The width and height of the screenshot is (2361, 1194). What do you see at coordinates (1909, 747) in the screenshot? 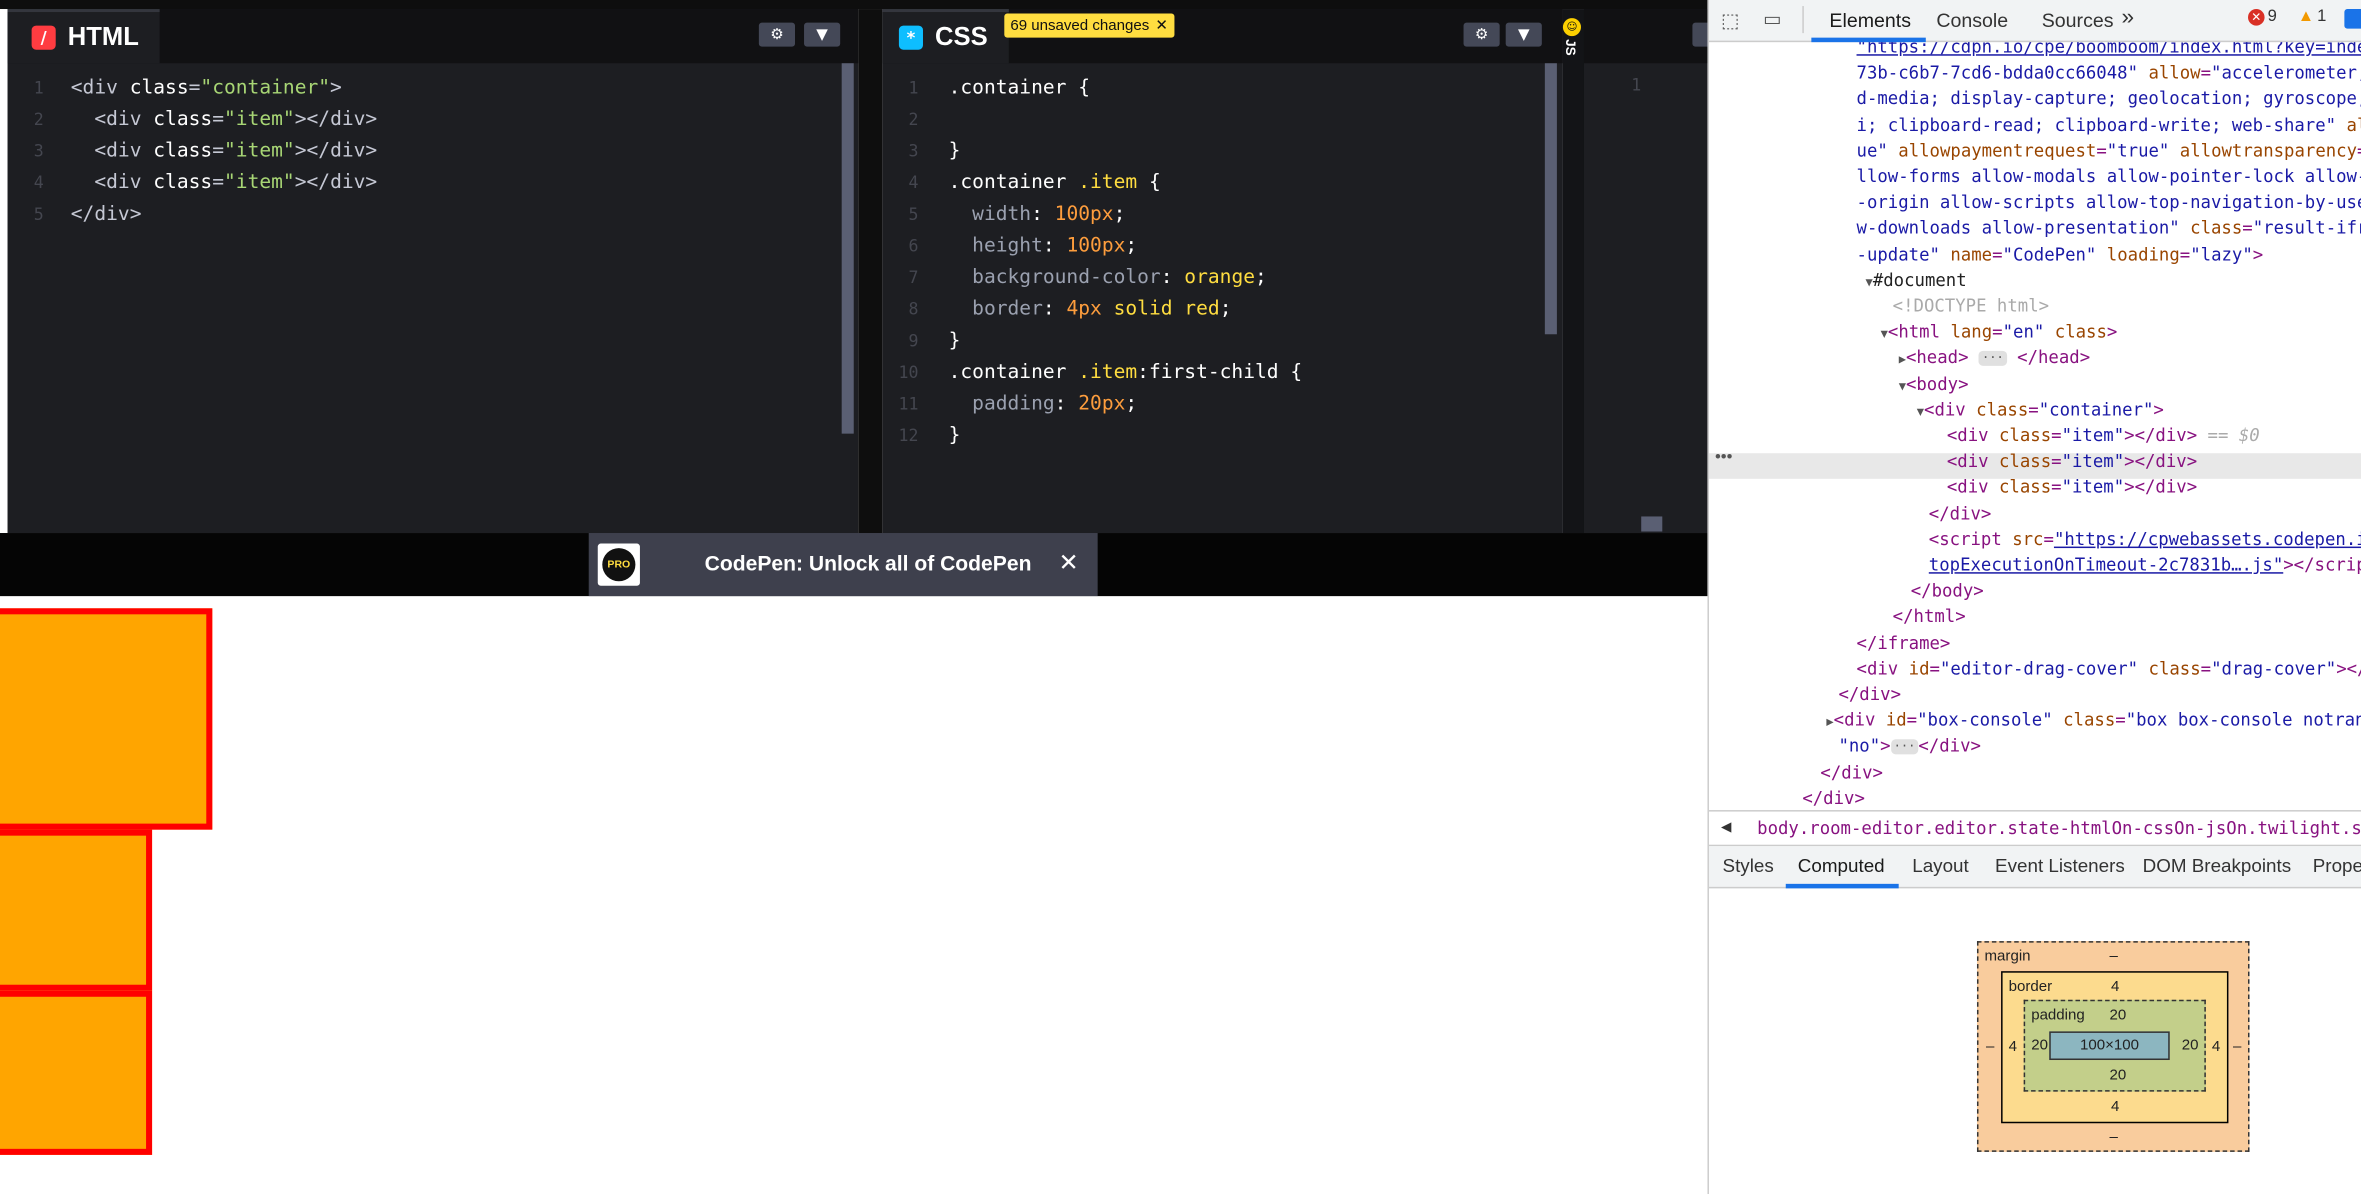
I see `dom-node-line: "no"> ··· </div>` at bounding box center [1909, 747].